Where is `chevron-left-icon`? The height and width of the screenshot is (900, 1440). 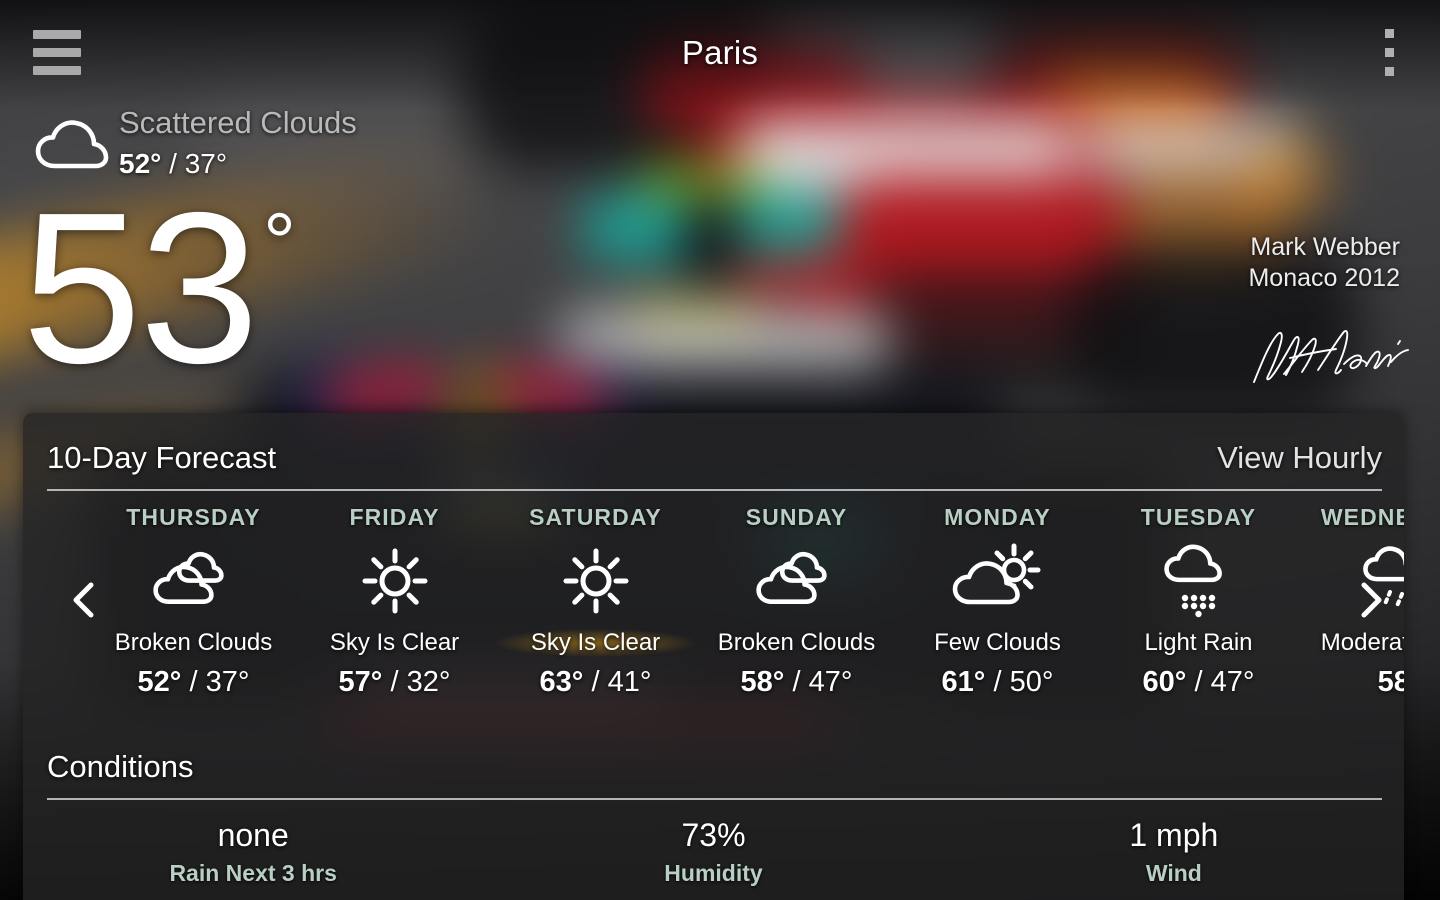 chevron-left-icon is located at coordinates (84, 600).